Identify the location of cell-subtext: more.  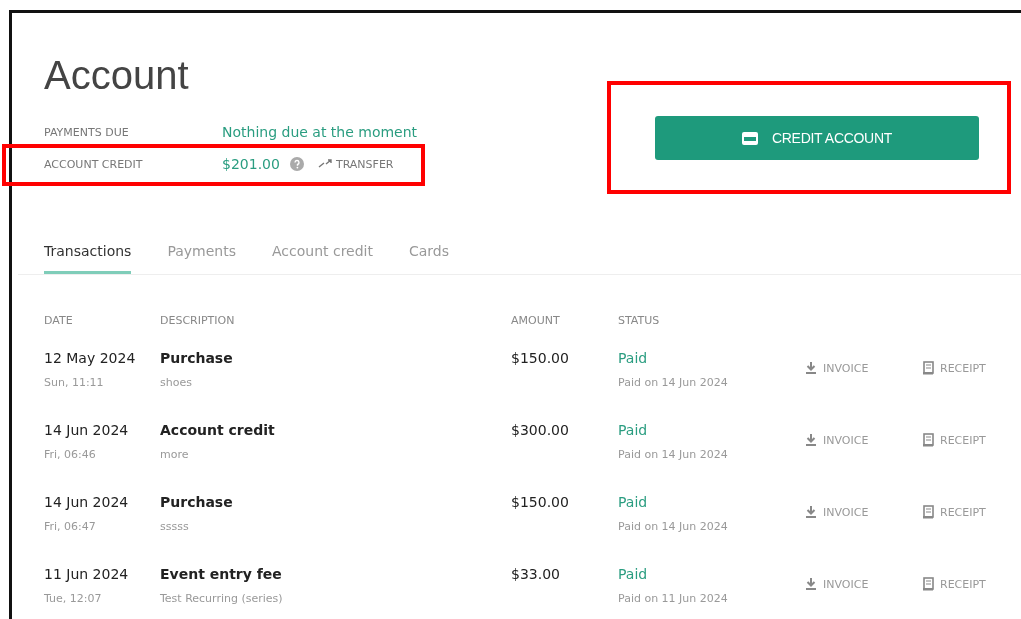
(175, 454).